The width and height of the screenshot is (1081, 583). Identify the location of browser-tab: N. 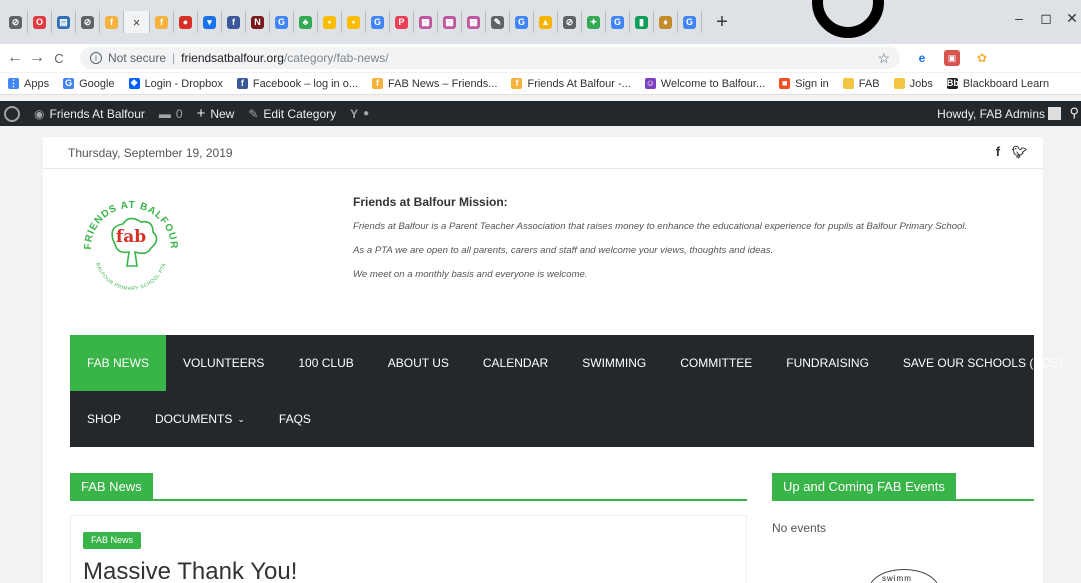
(258, 22).